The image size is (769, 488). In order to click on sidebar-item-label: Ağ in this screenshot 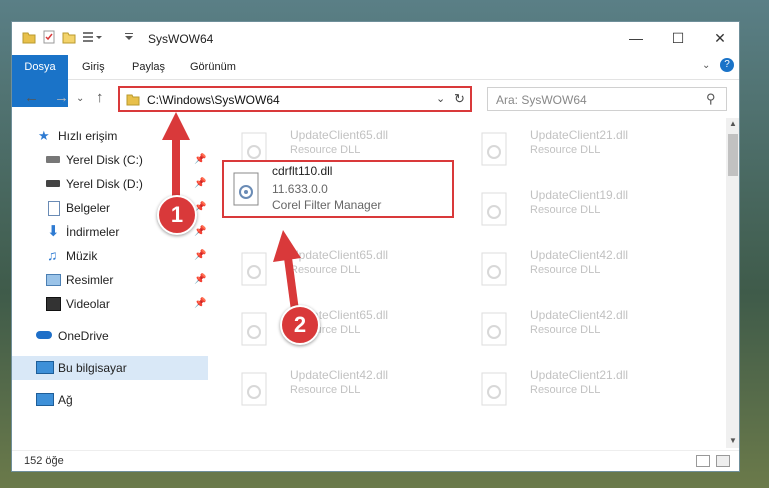, I will do `click(65, 400)`.